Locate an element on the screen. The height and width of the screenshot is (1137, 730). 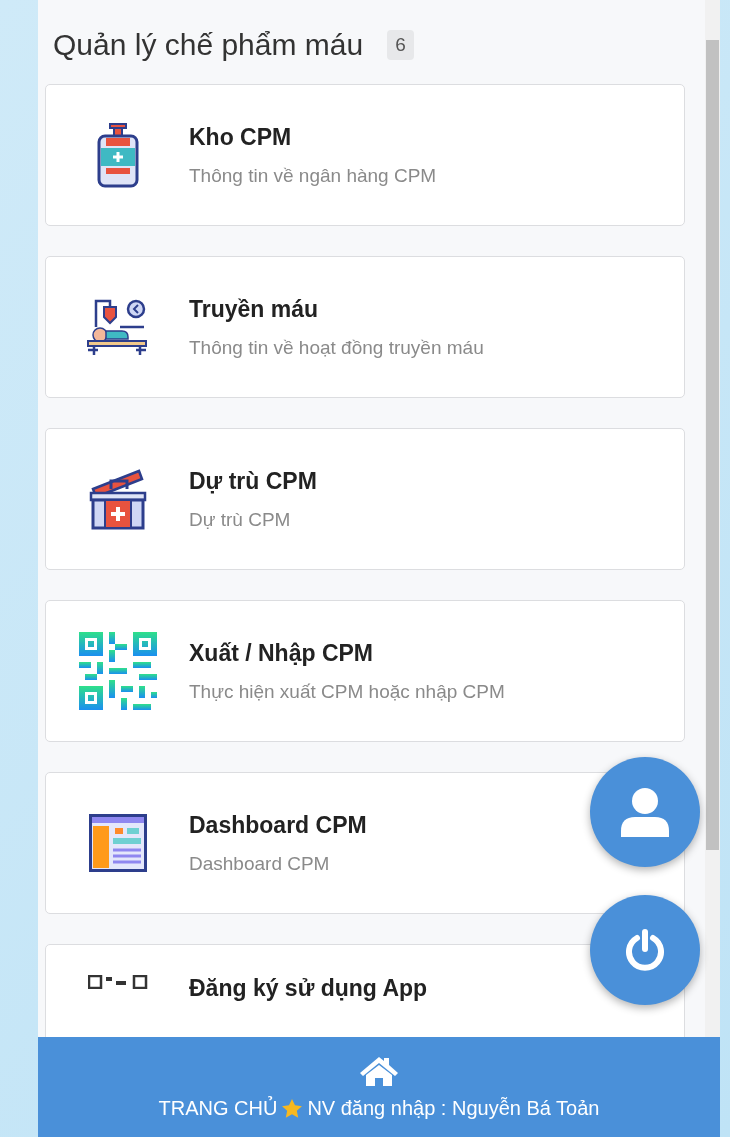
menu-card: Dashboard CPM Dashboard CPM is located at coordinates (365, 843).